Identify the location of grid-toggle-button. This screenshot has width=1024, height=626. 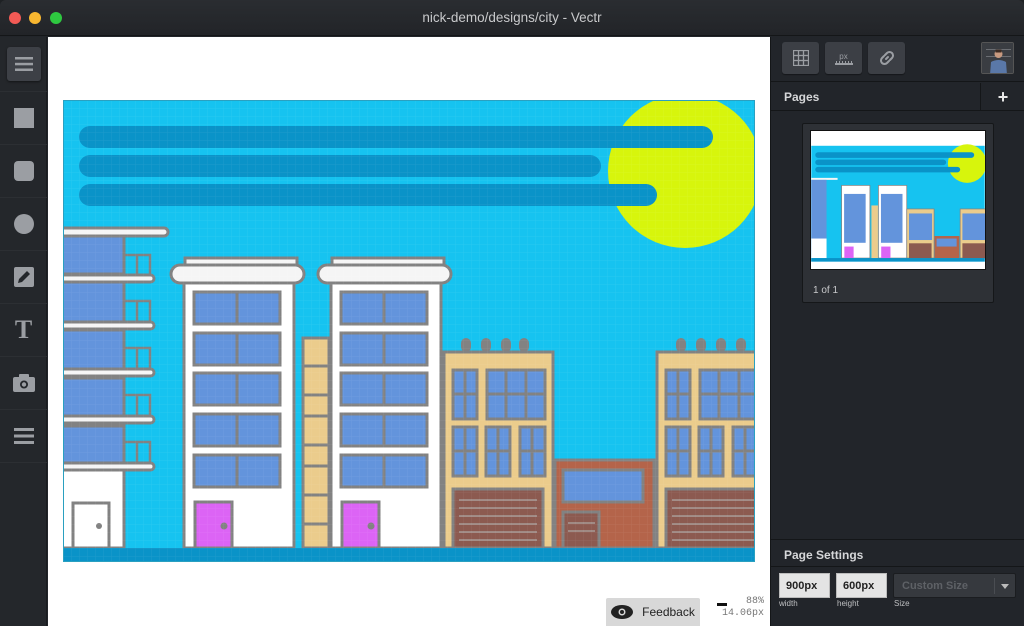
(800, 58).